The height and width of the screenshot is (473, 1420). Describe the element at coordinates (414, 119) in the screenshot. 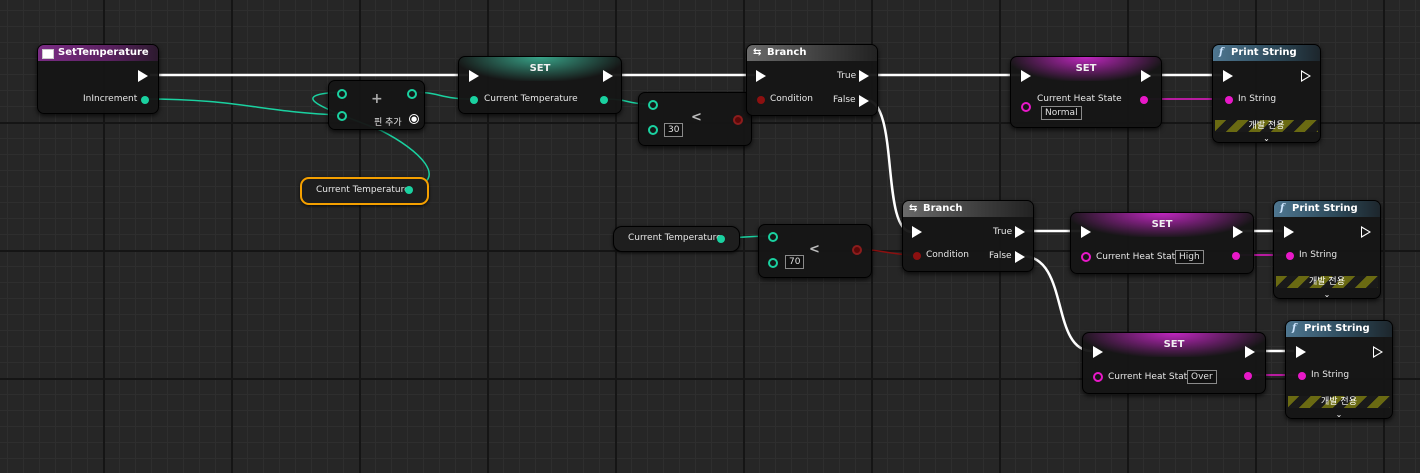

I see `add-pin-icon: ●` at that location.